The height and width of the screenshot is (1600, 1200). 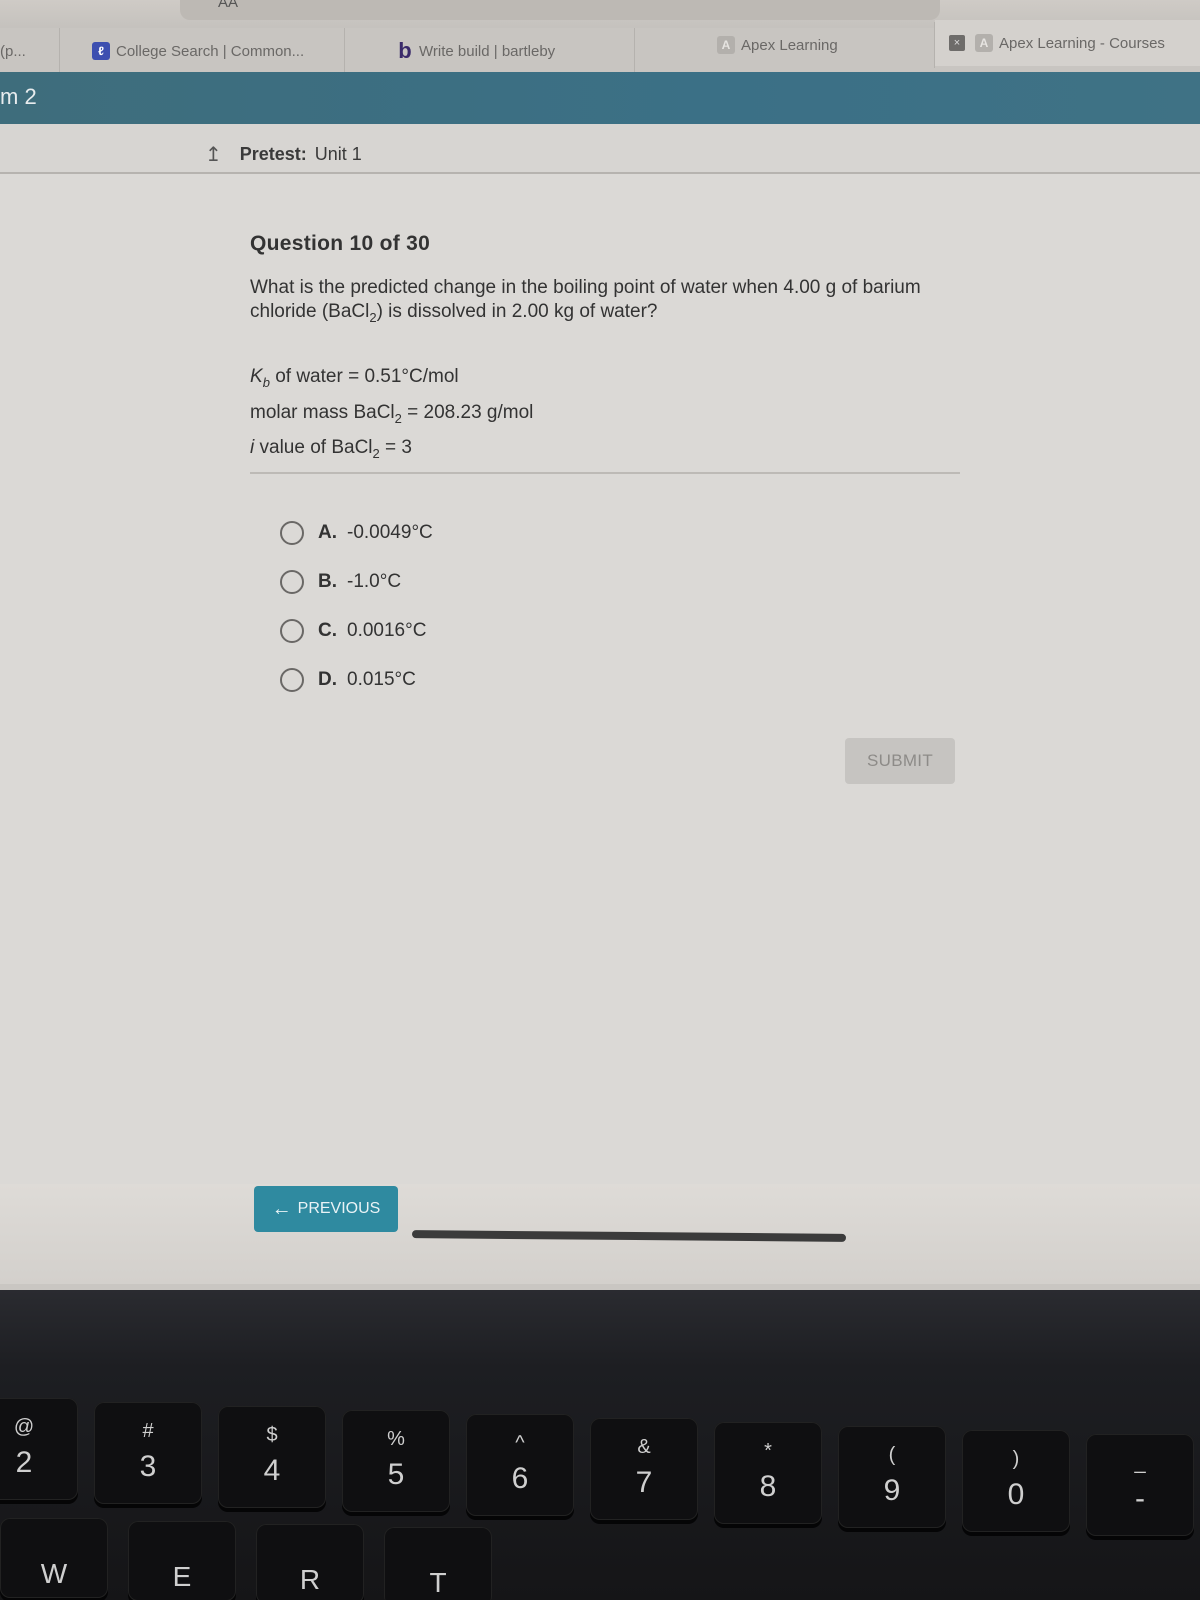 What do you see at coordinates (272, 1435) in the screenshot?
I see `key-symbol: $` at bounding box center [272, 1435].